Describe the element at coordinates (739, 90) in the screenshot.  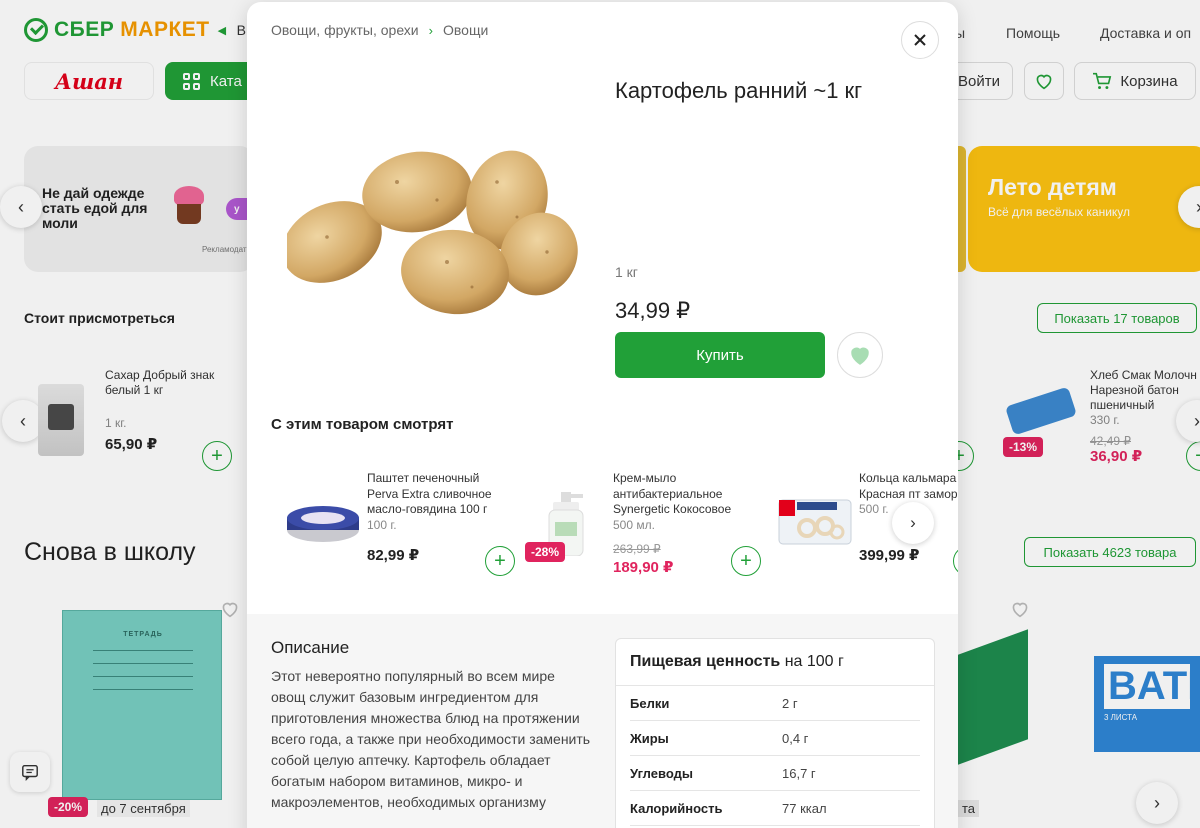
I see `product-title: Картофель ранний ~1 кг` at that location.